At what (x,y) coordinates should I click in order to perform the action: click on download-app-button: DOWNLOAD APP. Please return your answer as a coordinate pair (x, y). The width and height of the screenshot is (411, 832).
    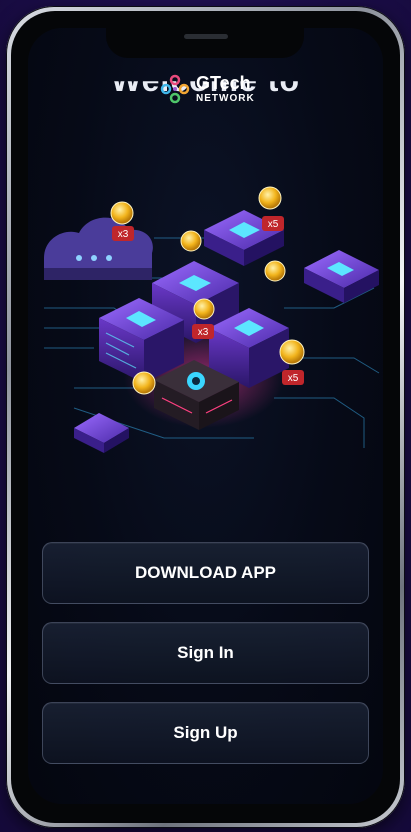
    Looking at the image, I should click on (205, 573).